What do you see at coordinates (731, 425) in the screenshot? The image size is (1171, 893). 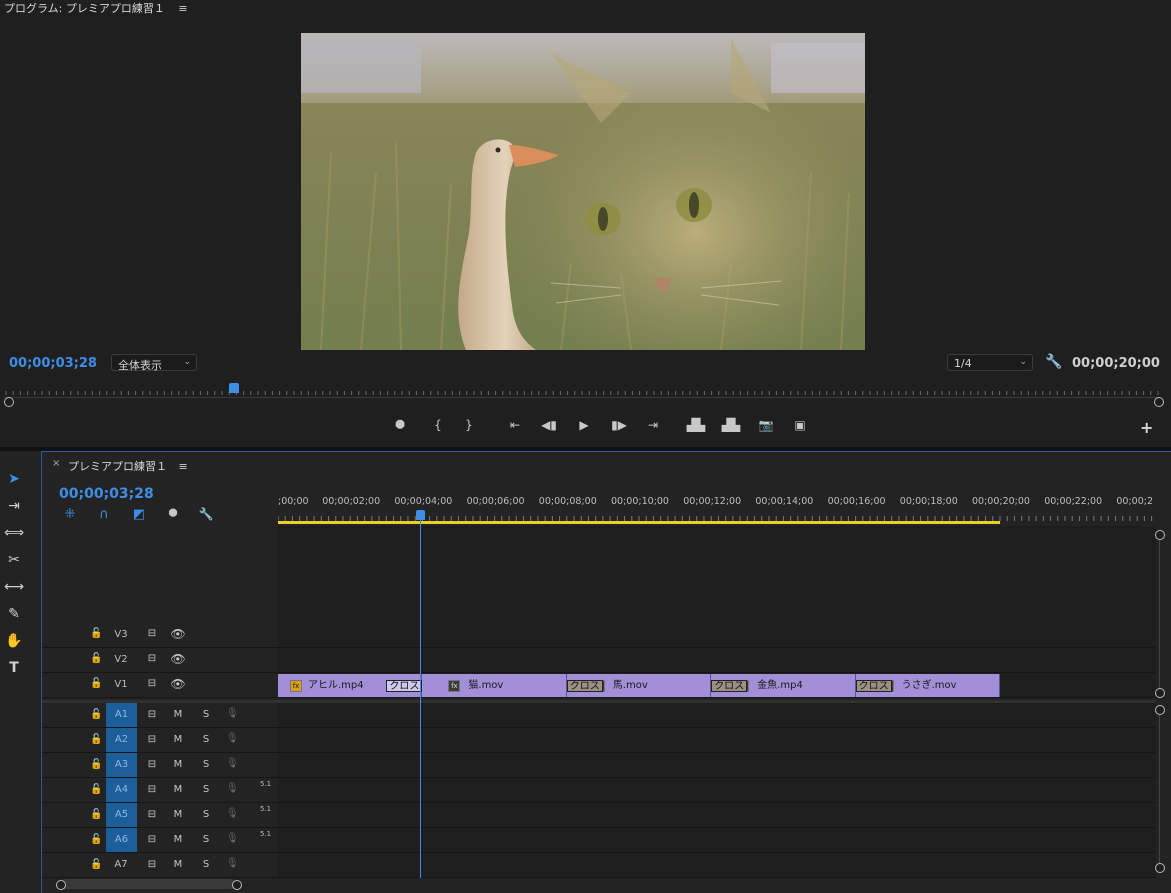 I see `extract-button: ▟▙` at bounding box center [731, 425].